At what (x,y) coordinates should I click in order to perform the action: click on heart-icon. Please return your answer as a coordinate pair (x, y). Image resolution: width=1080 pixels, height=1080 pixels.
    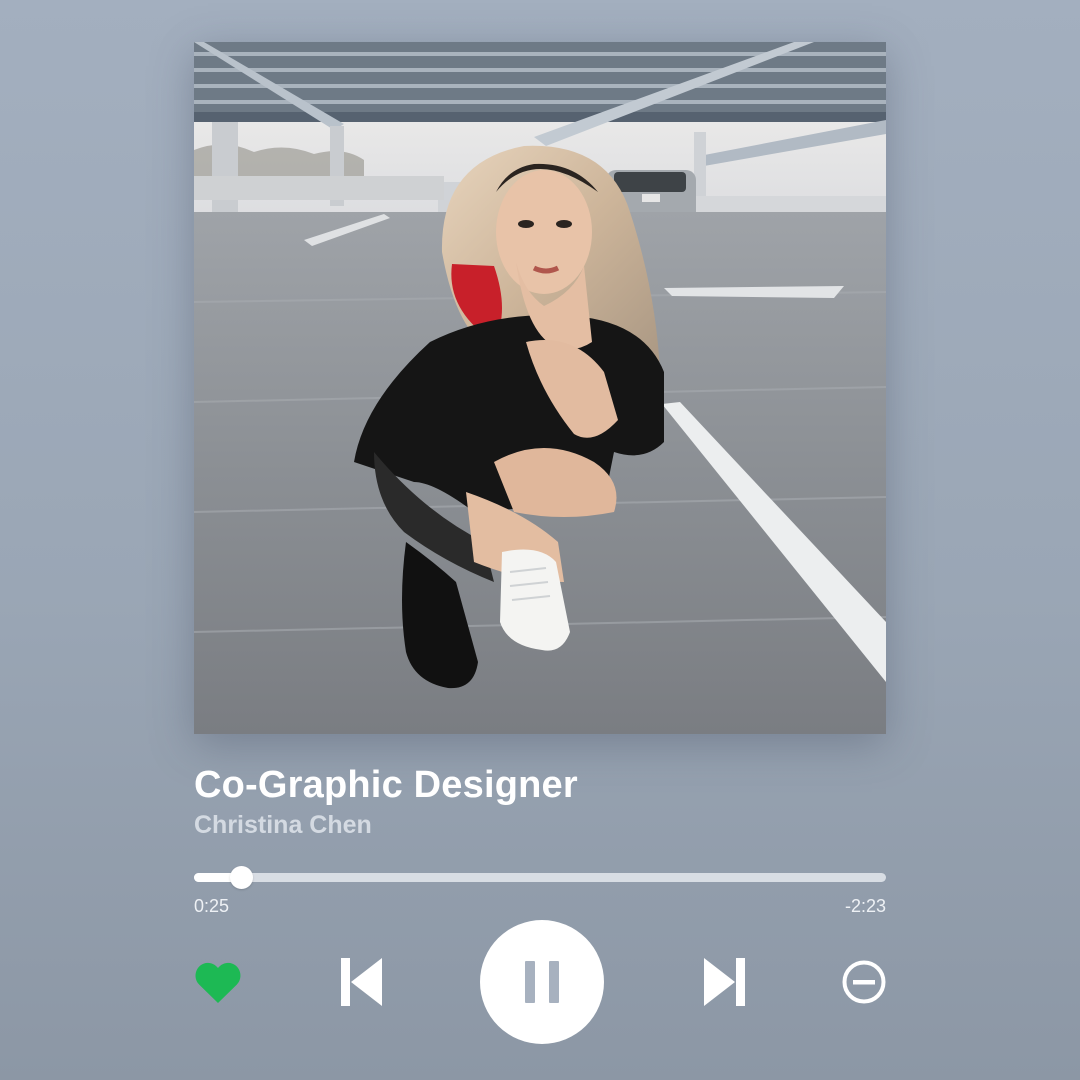
    Looking at the image, I should click on (218, 982).